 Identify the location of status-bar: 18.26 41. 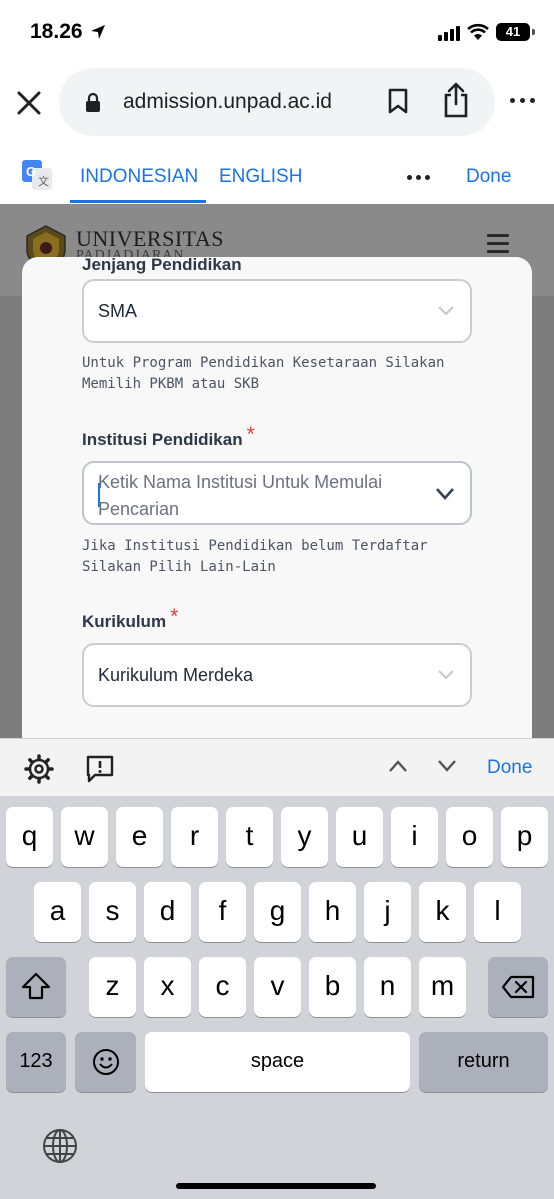
(277, 31).